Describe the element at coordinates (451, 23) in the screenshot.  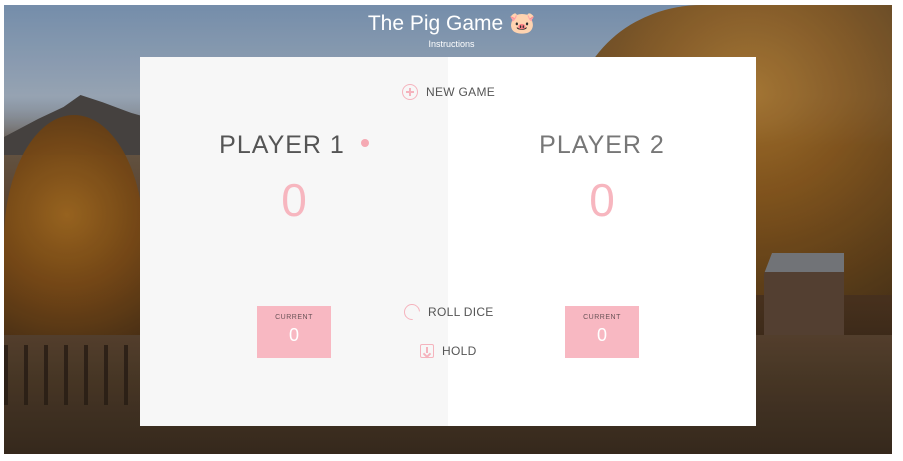
I see `page-title: The Pig Game 🐷` at that location.